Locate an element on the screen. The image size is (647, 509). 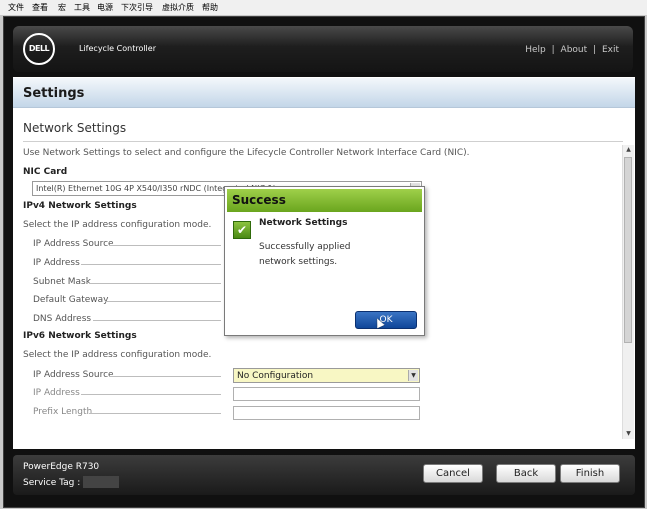
page-title-band: Settings is located at coordinates (324, 93).